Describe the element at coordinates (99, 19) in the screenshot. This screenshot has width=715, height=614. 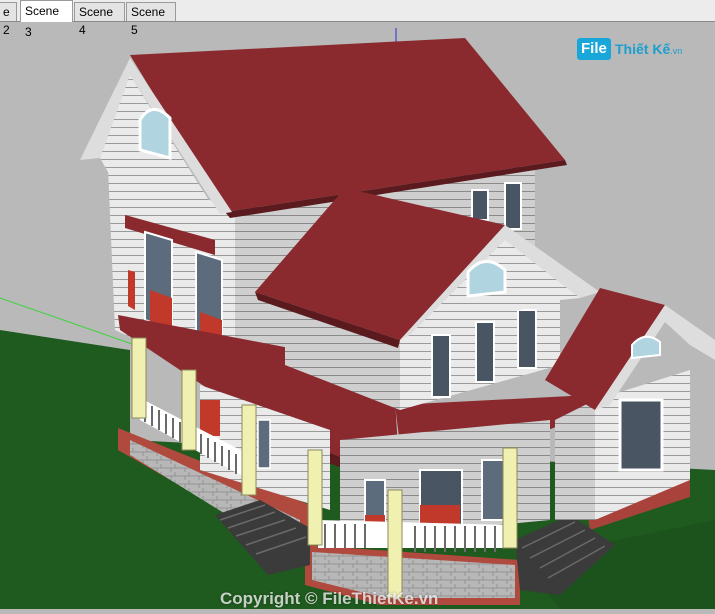
I see `tab-scene-4: Scene 4` at that location.